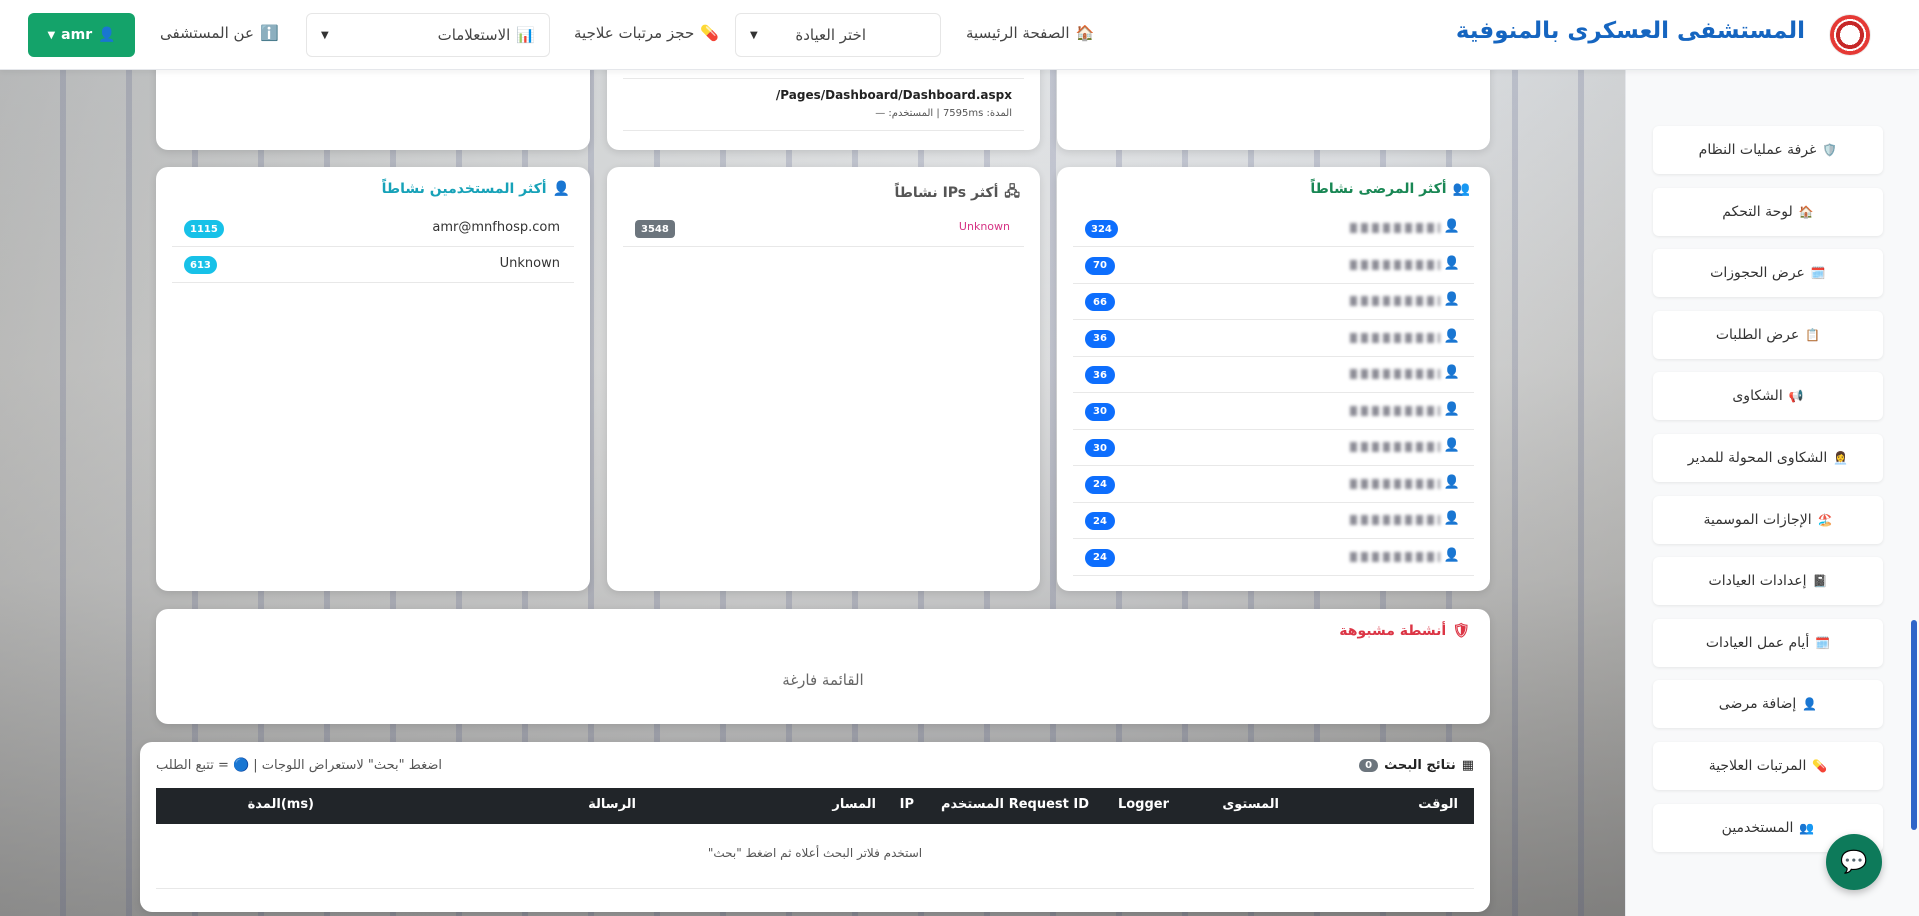 Image resolution: width=1919 pixels, height=916 pixels. Describe the element at coordinates (200, 265) in the screenshot. I see `count-badge: 613` at that location.